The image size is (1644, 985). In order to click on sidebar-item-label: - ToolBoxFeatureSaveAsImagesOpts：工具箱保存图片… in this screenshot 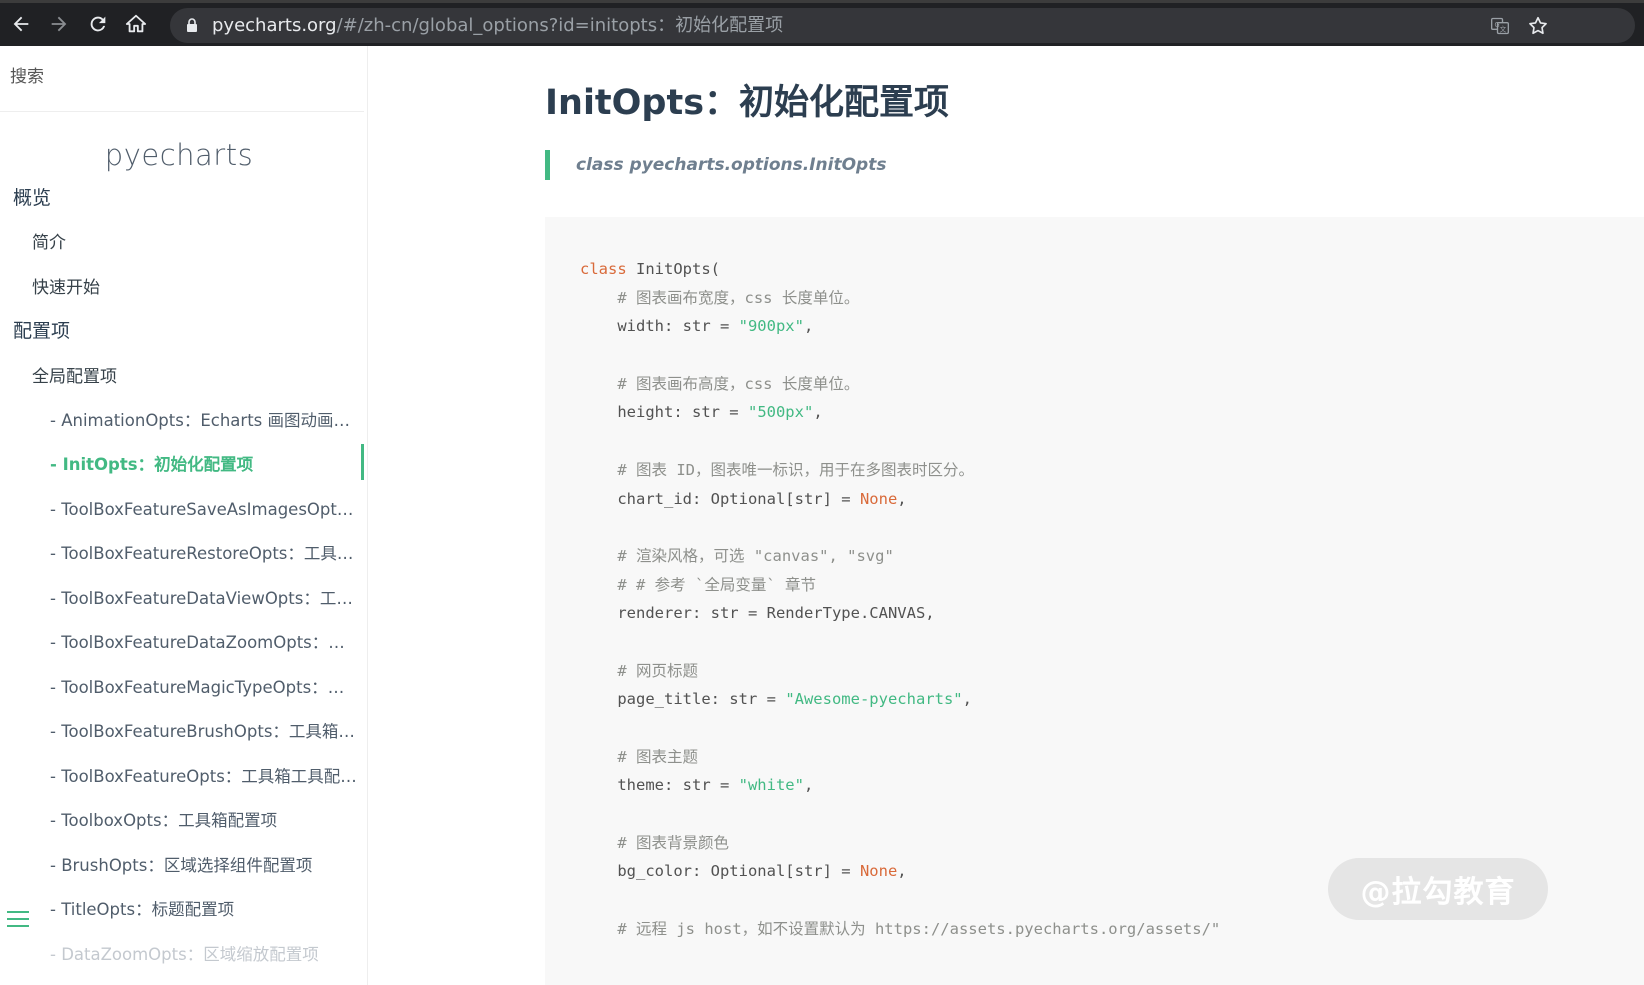, I will do `click(204, 509)`.